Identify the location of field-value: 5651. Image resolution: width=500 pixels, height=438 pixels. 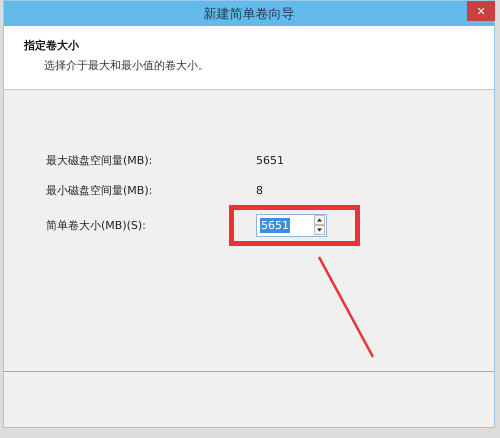
(270, 160).